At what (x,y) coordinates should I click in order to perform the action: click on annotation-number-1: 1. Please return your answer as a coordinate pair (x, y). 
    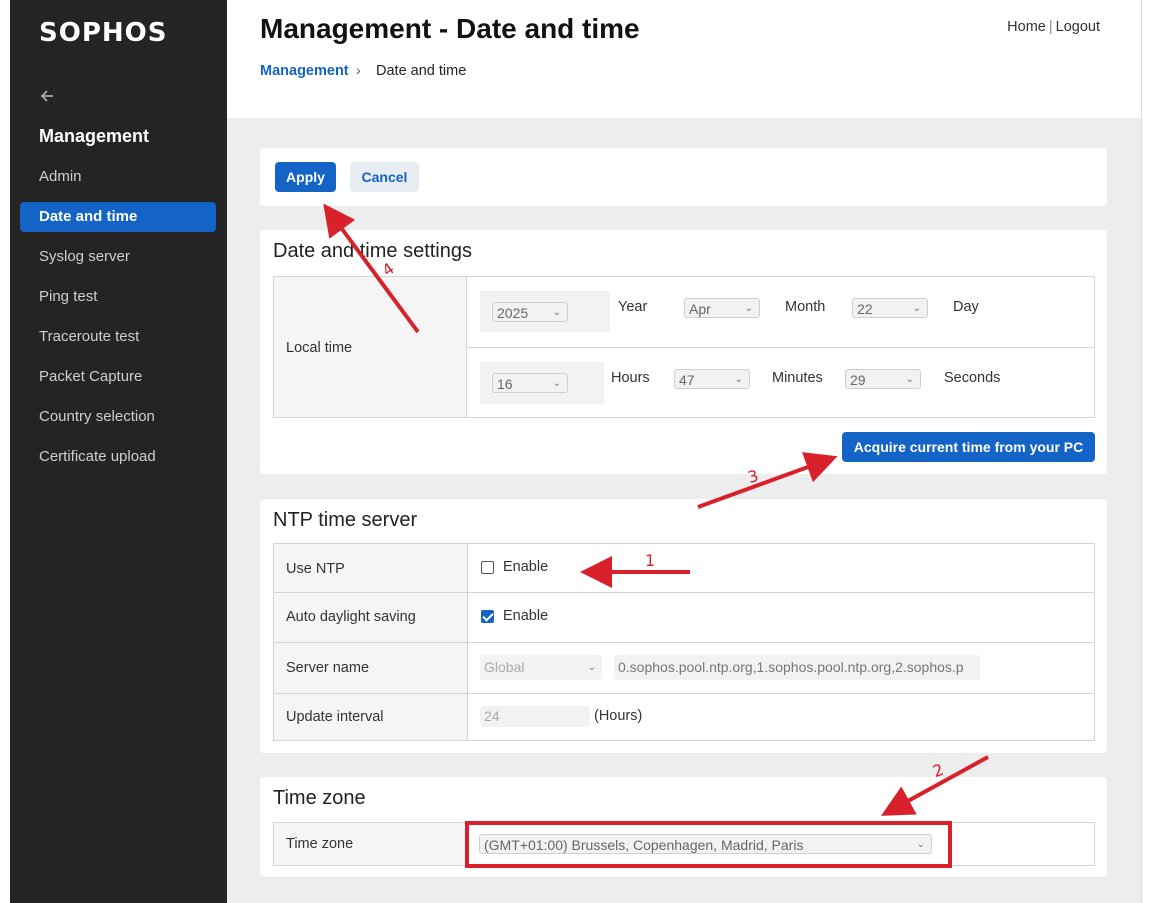
    Looking at the image, I should click on (650, 560).